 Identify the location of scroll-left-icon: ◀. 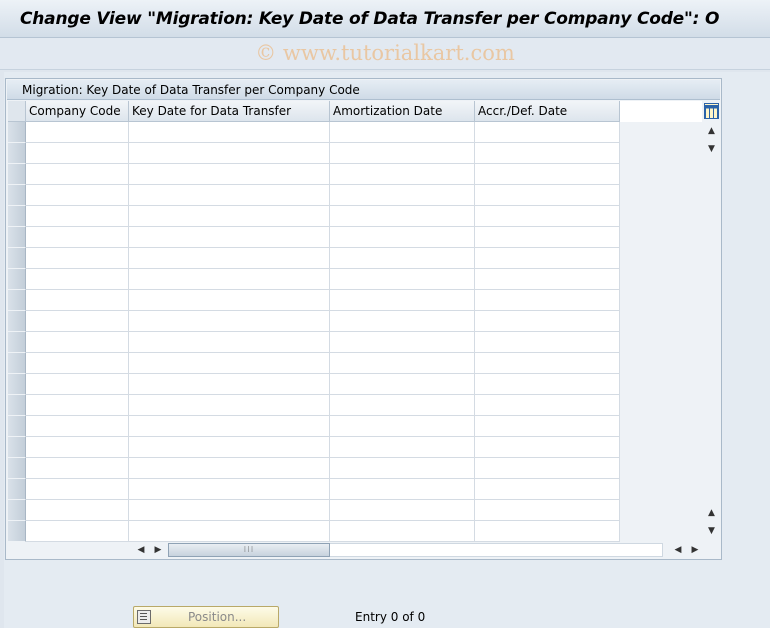
(141, 550).